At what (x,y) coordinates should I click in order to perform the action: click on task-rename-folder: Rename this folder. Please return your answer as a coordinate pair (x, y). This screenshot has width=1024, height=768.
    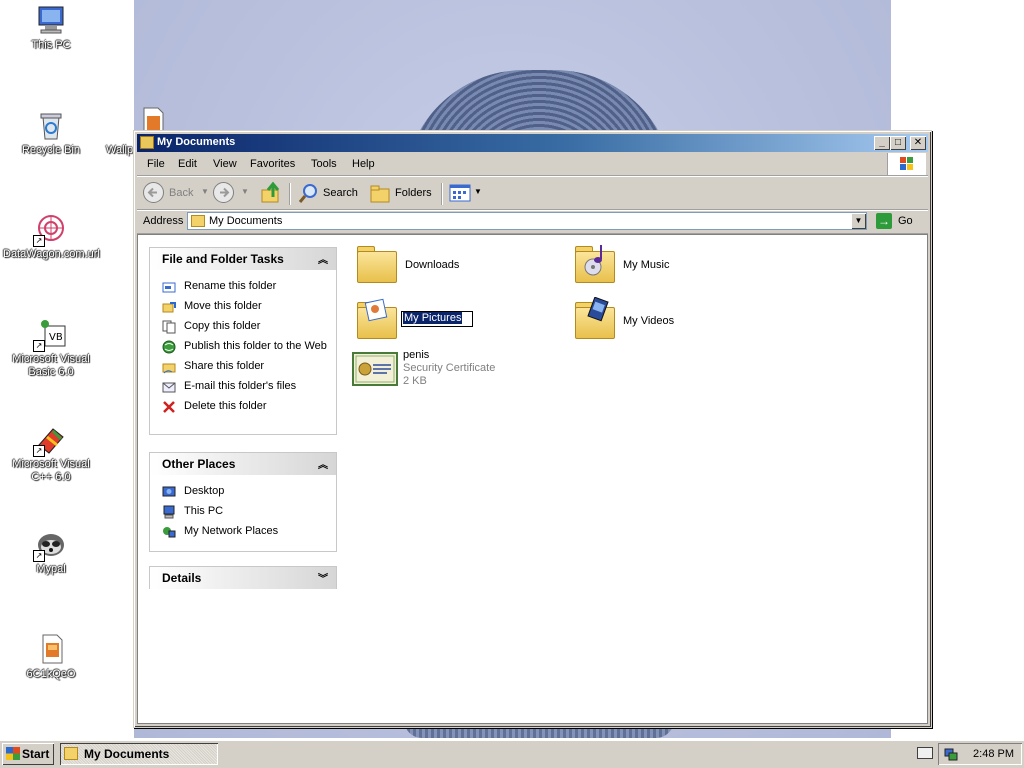
    Looking at the image, I should click on (243, 286).